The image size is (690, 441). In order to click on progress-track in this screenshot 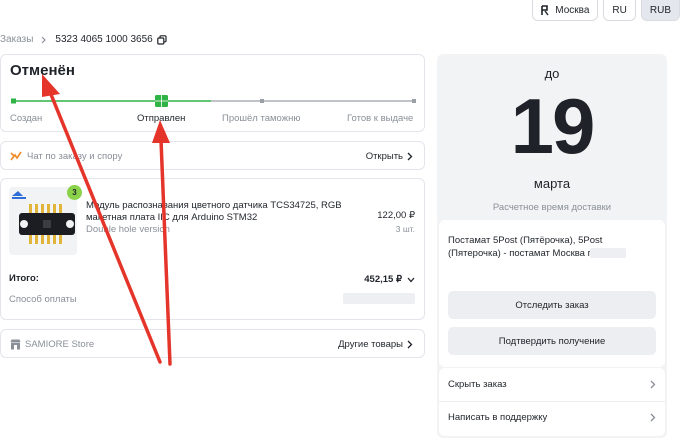, I will do `click(213, 101)`.